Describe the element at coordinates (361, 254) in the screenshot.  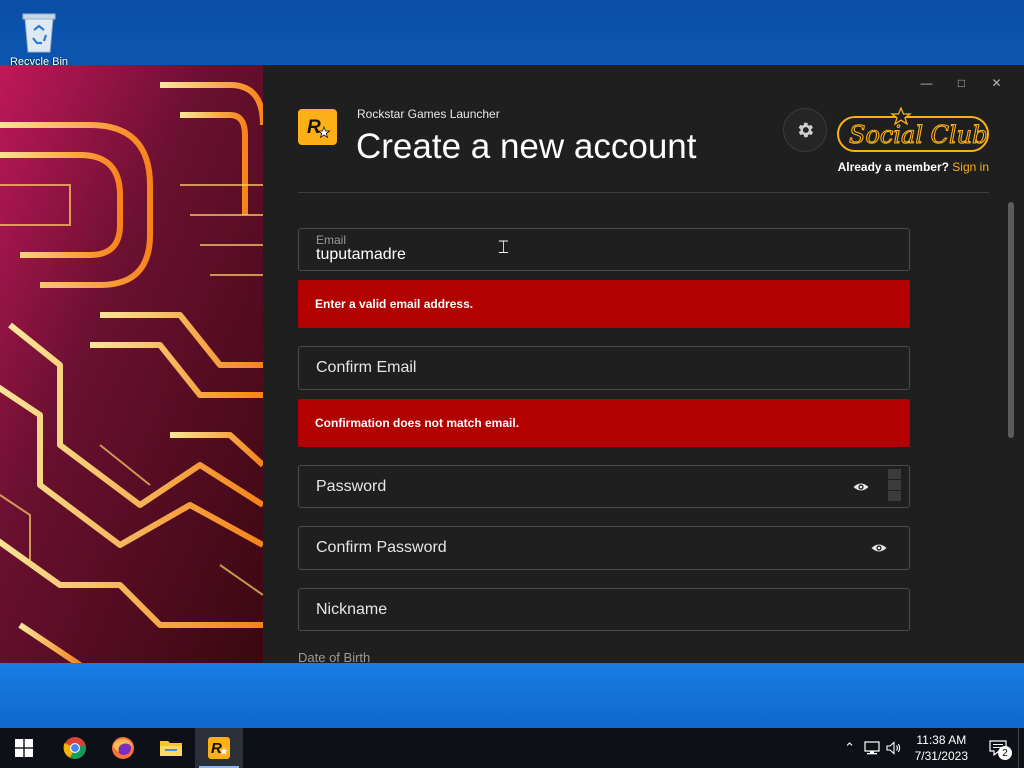
I see `email-value: tuputamadre` at that location.